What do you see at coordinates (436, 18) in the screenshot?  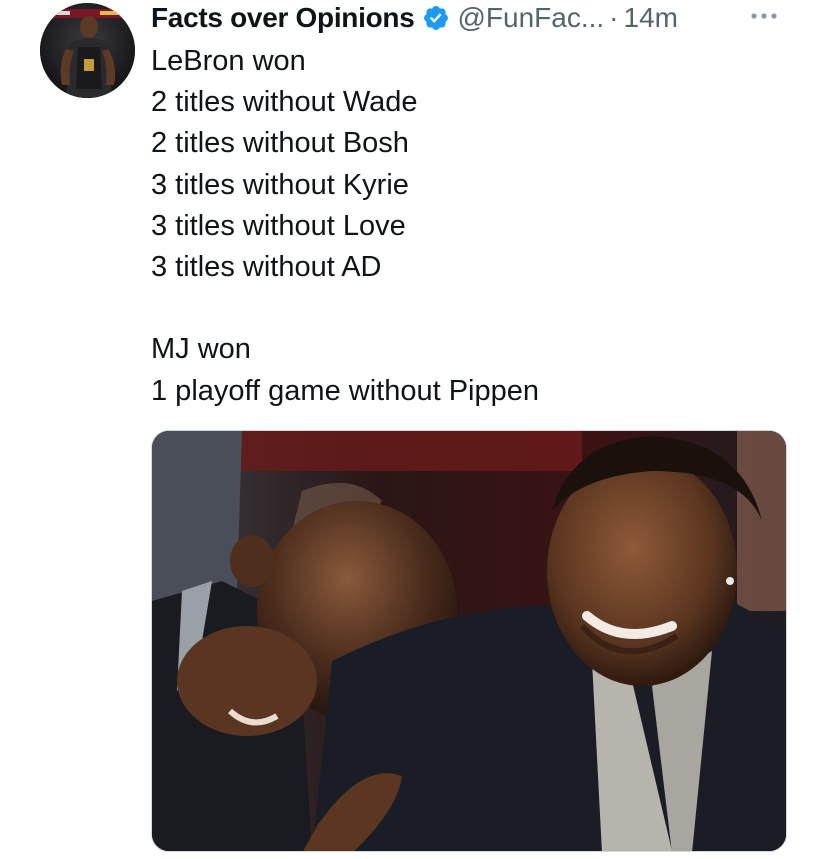 I see `verified-badge-icon` at bounding box center [436, 18].